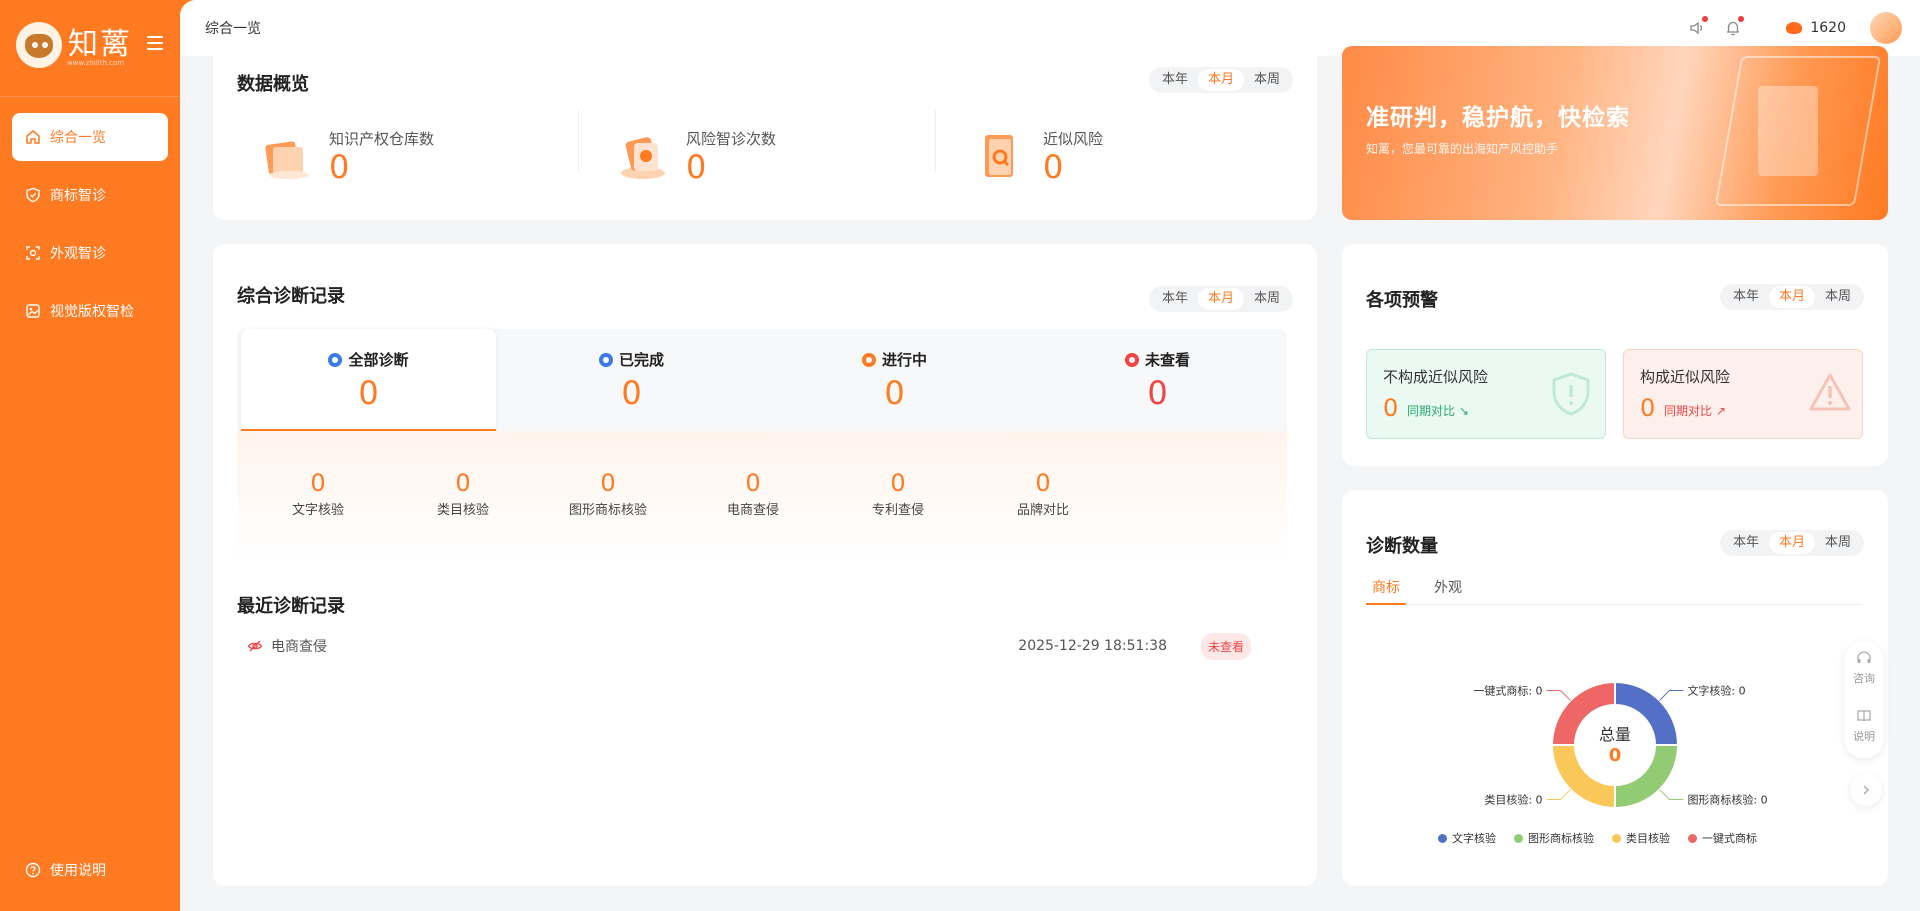 This screenshot has height=911, width=1920. Describe the element at coordinates (1866, 790) in the screenshot. I see `chevron-right-icon` at that location.